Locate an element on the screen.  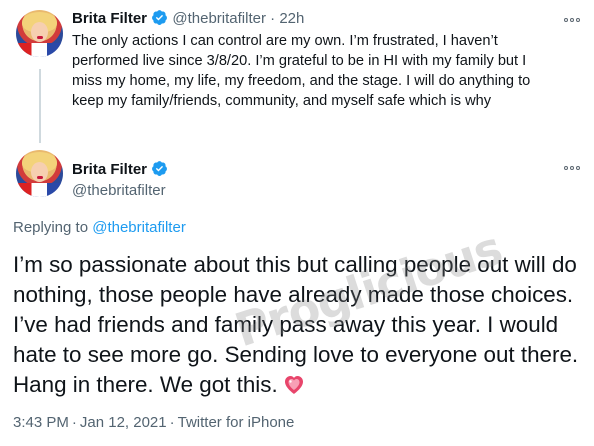
replying-to: Replying to @thebritafilter is located at coordinates (99, 227).